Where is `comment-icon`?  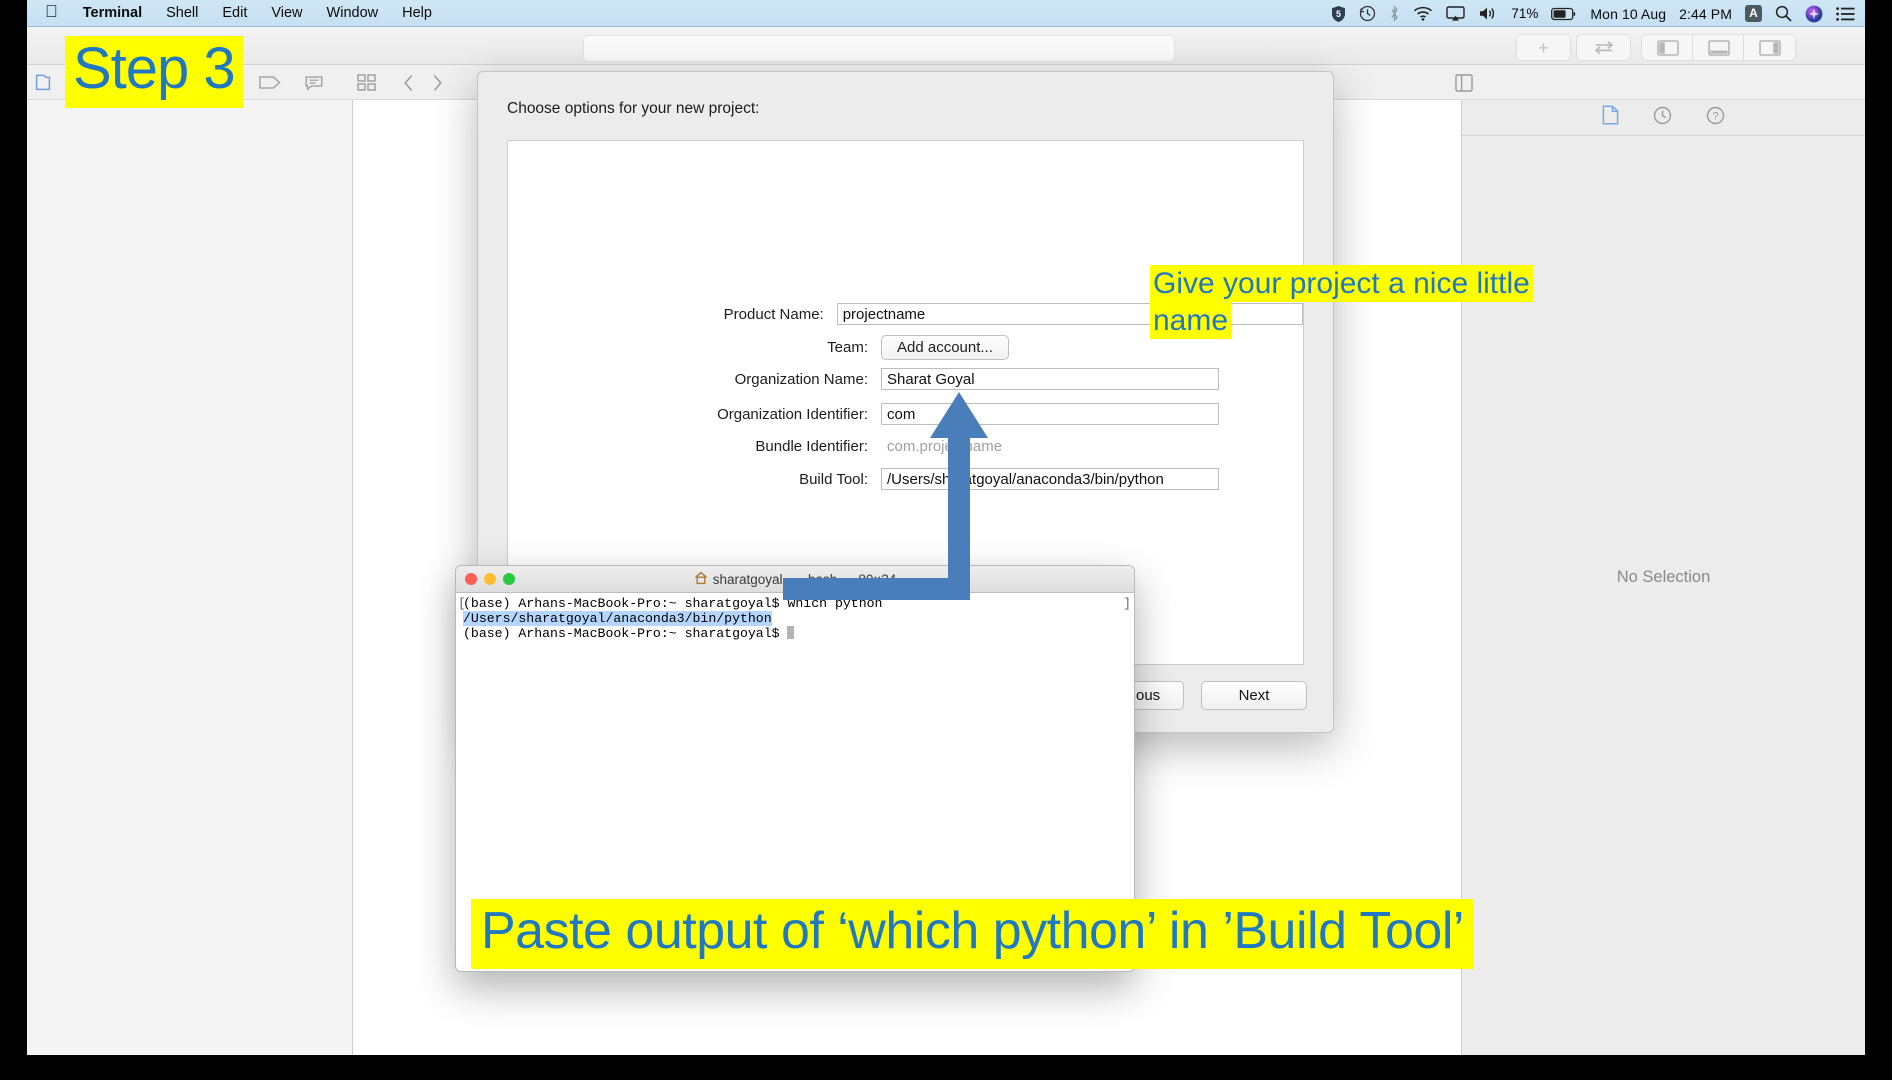
comment-icon is located at coordinates (314, 85).